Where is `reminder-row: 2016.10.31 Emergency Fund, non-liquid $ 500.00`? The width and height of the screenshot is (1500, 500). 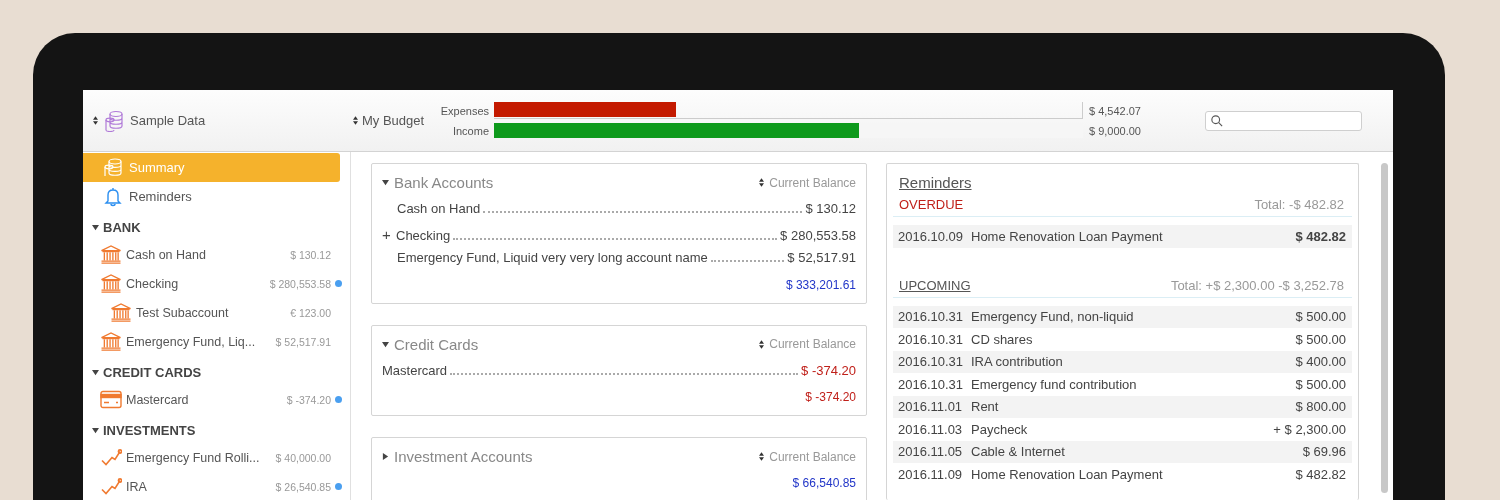
reminder-row: 2016.10.31 Emergency Fund, non-liquid $ 500.00 is located at coordinates (1122, 316).